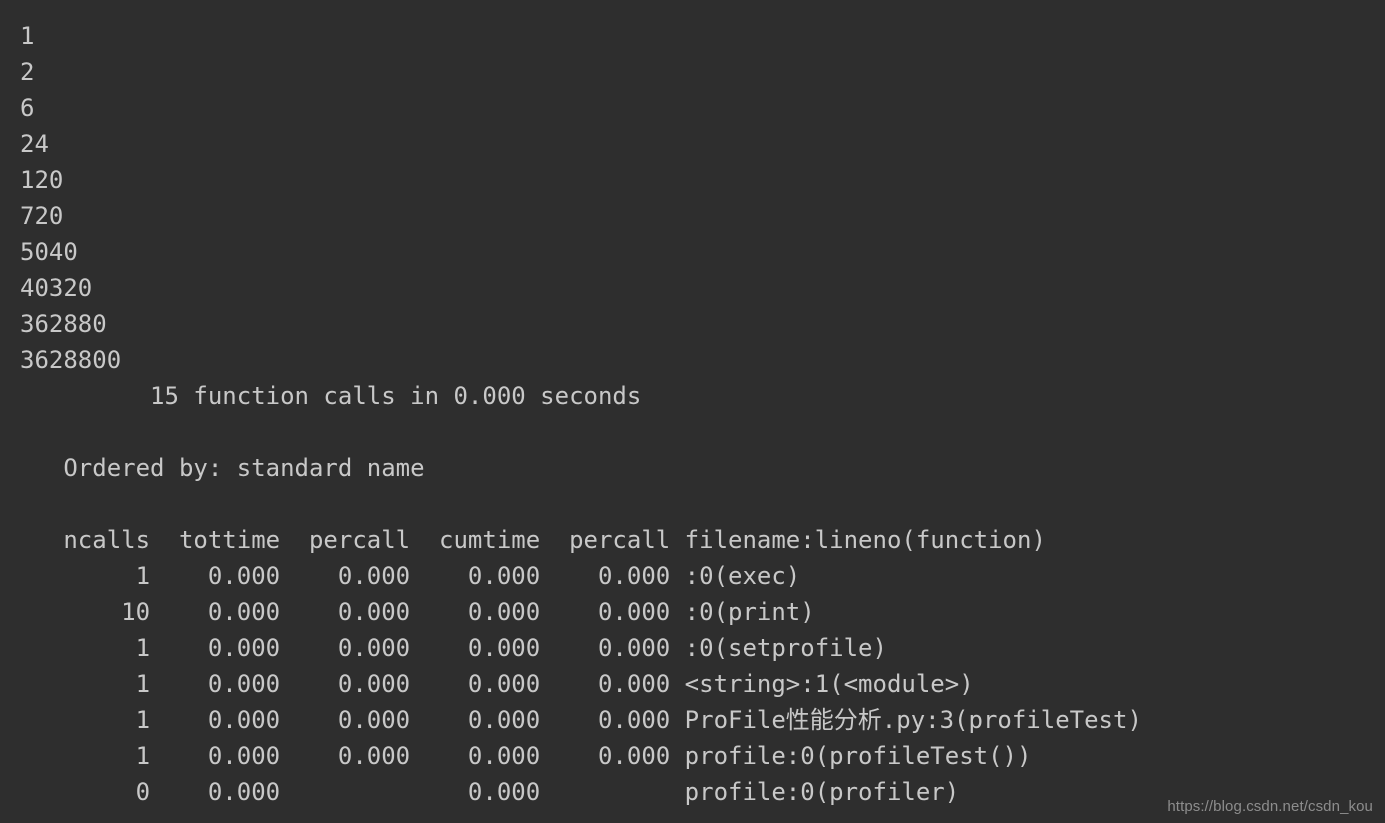  I want to click on output-line: 120, so click(42, 180).